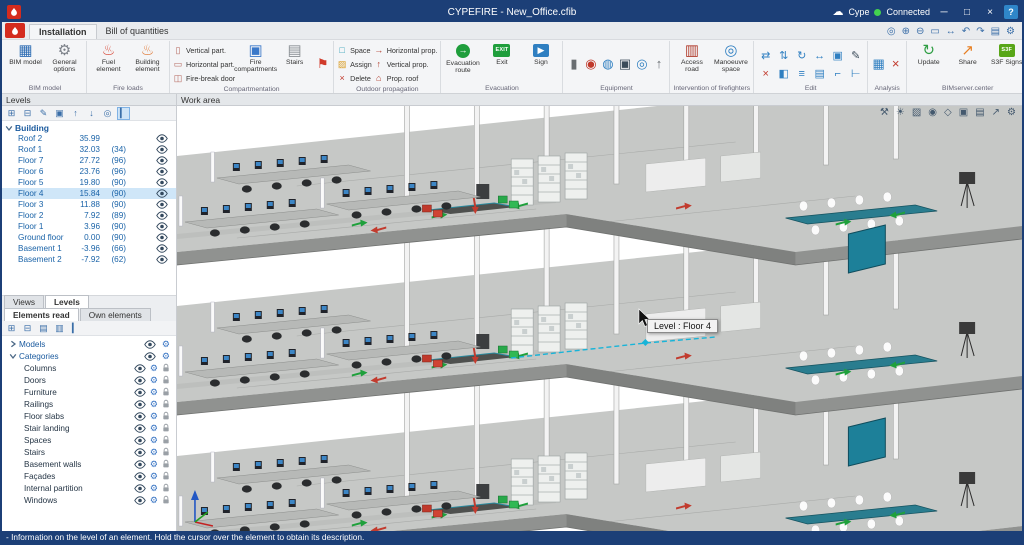 The image size is (1024, 545). What do you see at coordinates (89, 344) in the screenshot?
I see `models-node: Models ⚙` at bounding box center [89, 344].